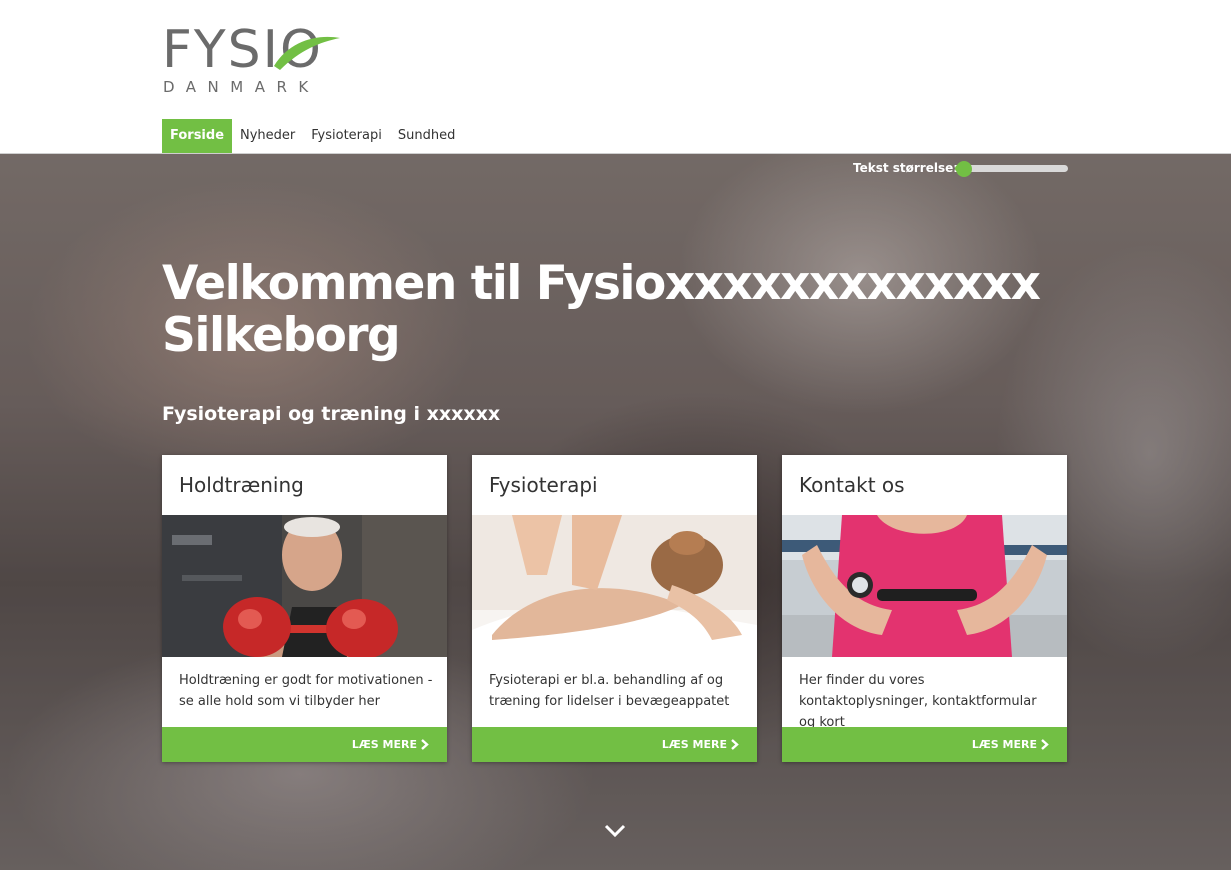 Image resolution: width=1231 pixels, height=870 pixels. What do you see at coordinates (307, 53) in the screenshot?
I see `logo-swoosh-icon` at bounding box center [307, 53].